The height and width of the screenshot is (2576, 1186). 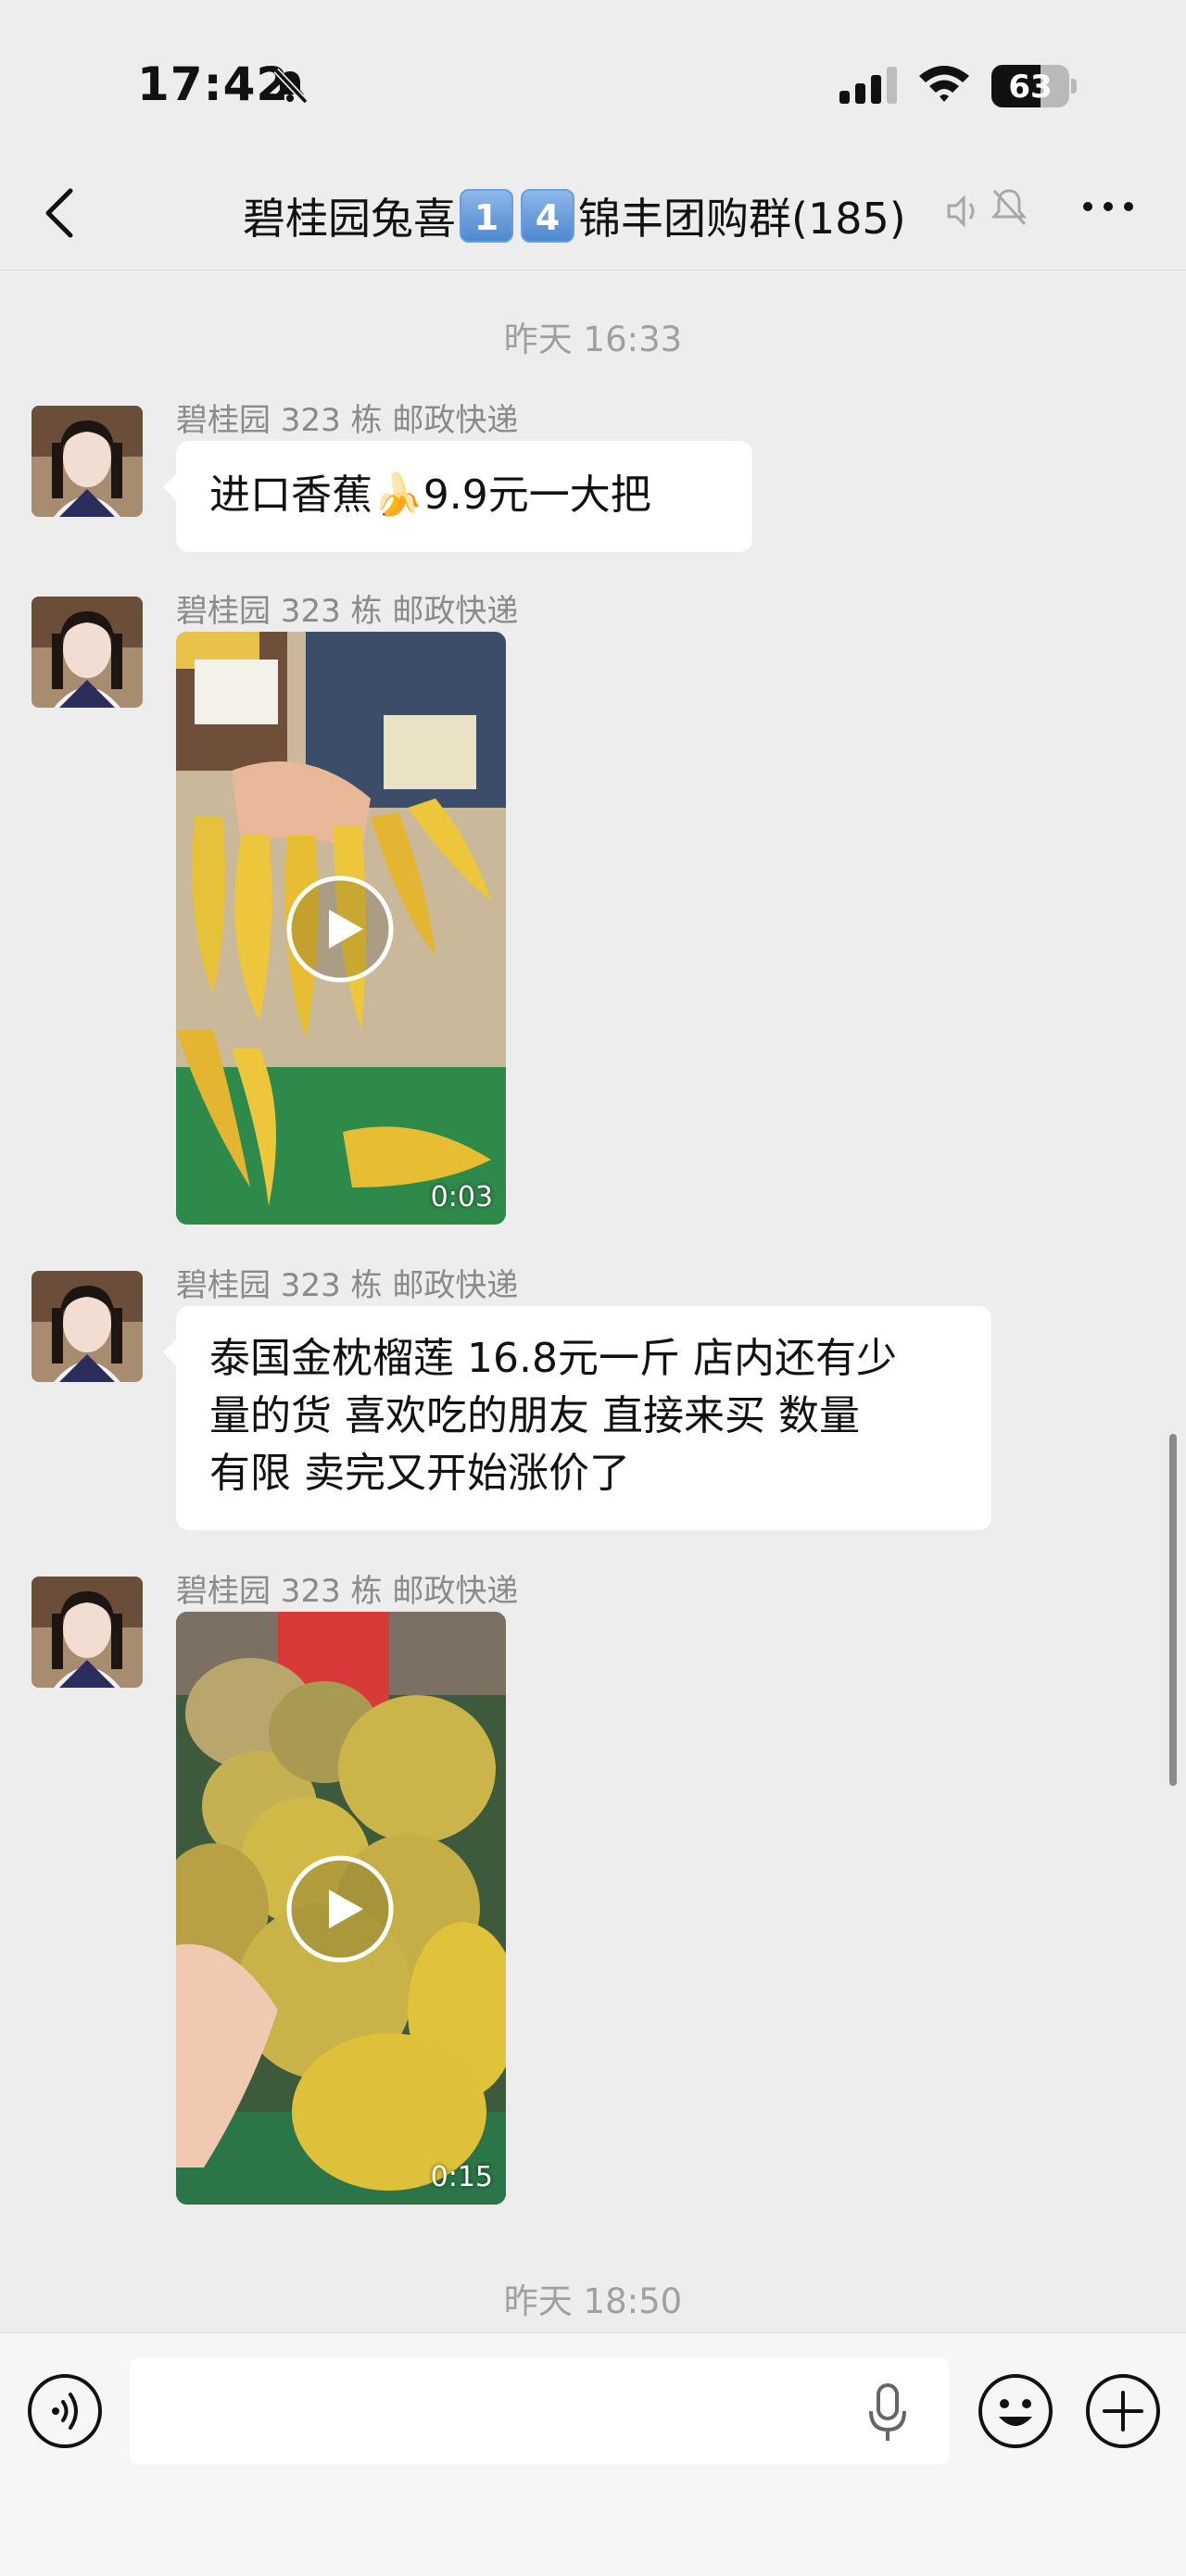 I want to click on status-bar: 17:42 63, so click(x=593, y=78).